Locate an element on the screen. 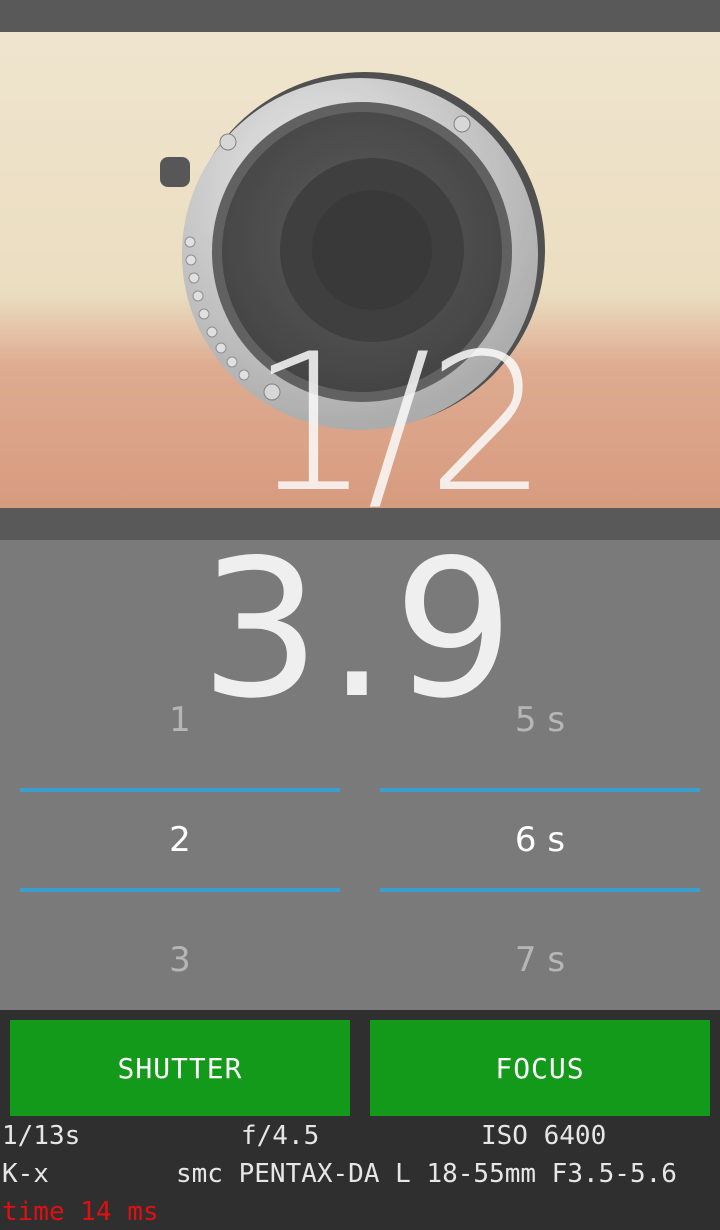 This screenshot has width=720, height=1230. top-status-bar is located at coordinates (360, 16).